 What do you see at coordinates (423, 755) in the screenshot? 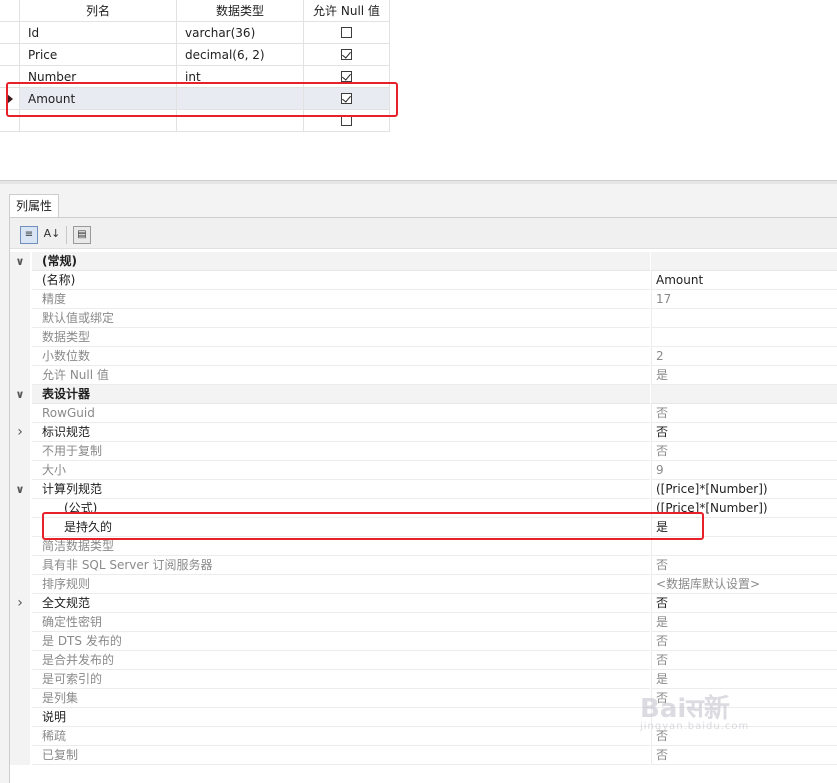
I see `property-row: 已复制否` at bounding box center [423, 755].